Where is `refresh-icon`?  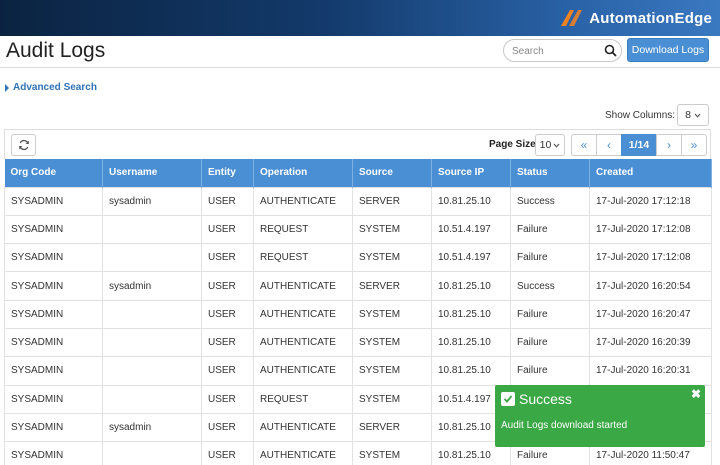 refresh-icon is located at coordinates (23, 145).